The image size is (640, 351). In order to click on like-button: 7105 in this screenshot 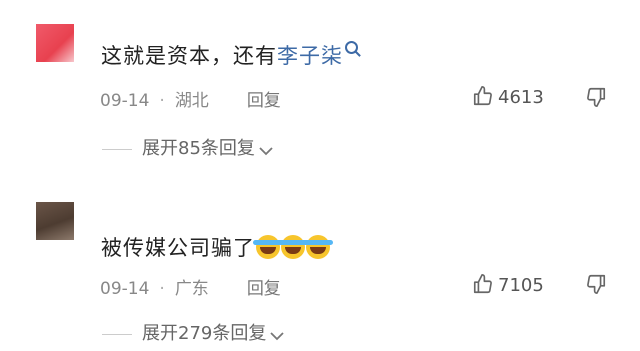, I will do `click(508, 284)`.